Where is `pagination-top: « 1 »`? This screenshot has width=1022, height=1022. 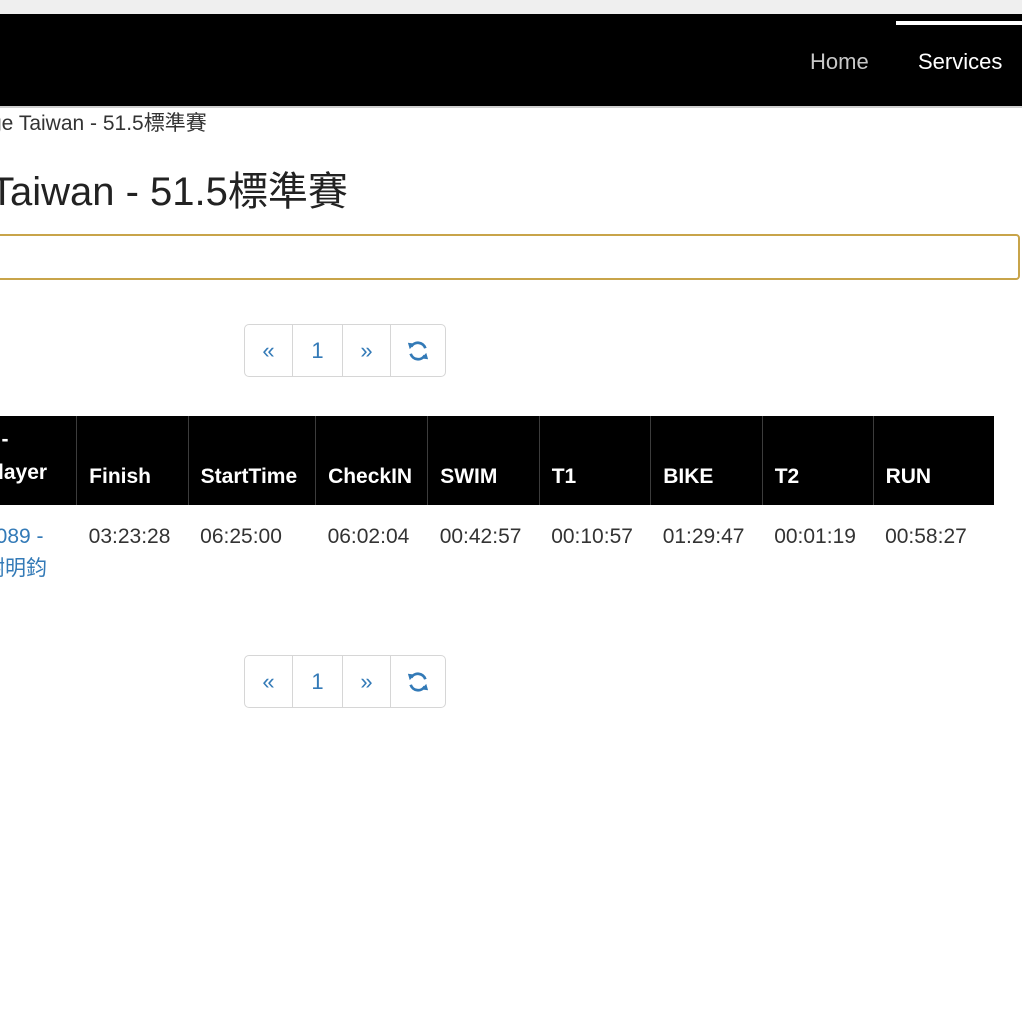
pagination-top: « 1 » is located at coordinates (345, 350).